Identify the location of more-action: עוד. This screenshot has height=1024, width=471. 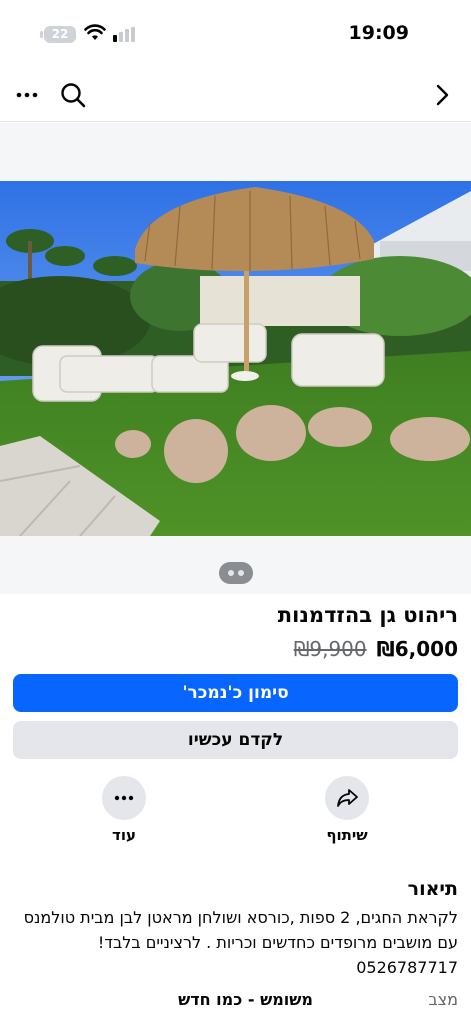
(124, 810).